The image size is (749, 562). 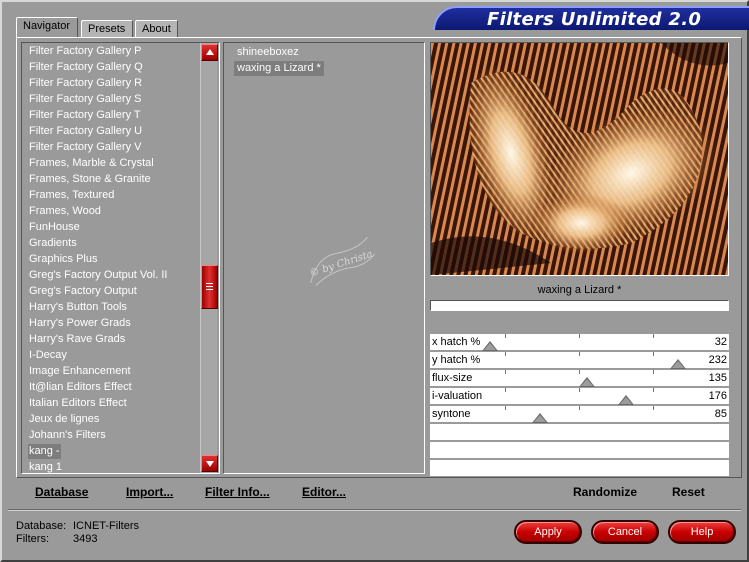 I want to click on category-item: Frames, Wood, so click(x=65, y=211).